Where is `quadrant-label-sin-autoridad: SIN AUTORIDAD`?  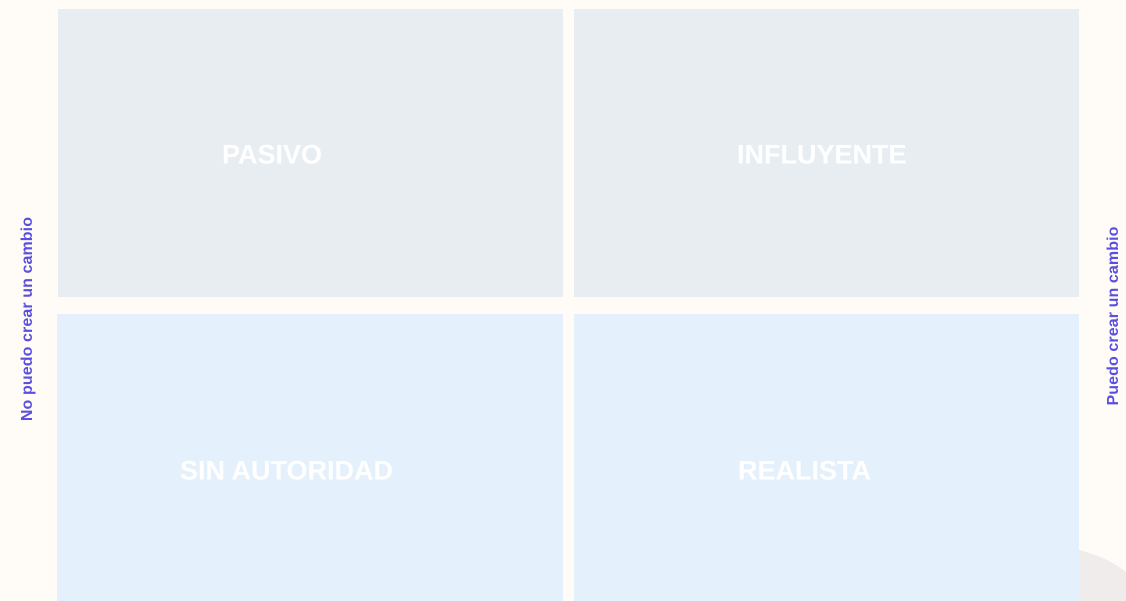
quadrant-label-sin-autoridad: SIN AUTORIDAD is located at coordinates (287, 470).